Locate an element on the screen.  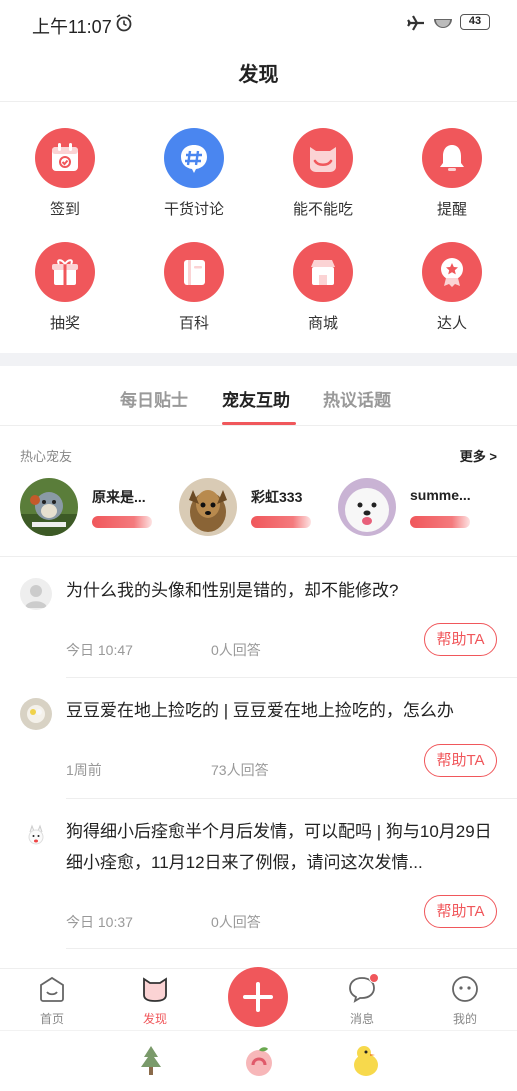
home-icon is located at coordinates (52, 989).